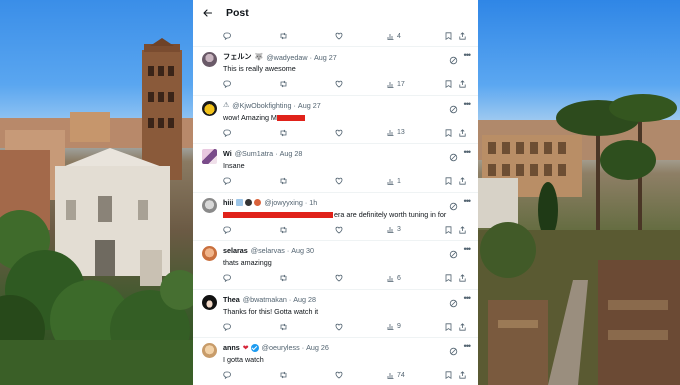 This screenshot has width=680, height=385. I want to click on handle: @Sum1atra, so click(254, 153).